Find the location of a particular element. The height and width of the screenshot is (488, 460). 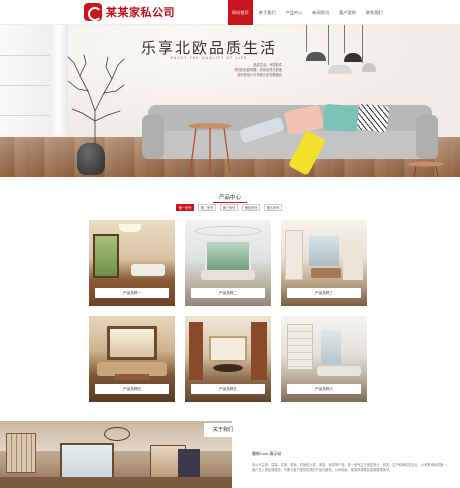

header: 某某家私公司 网站首页 关于我们 产品中心 新闻资讯 客户案例 联系我们 is located at coordinates (230, 12).